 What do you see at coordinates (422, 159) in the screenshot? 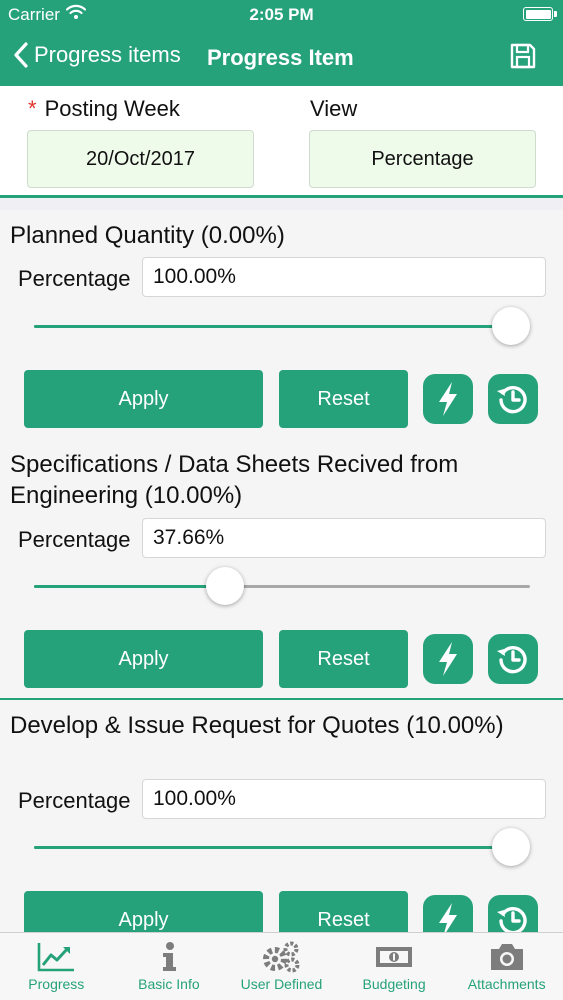
I see `view-field: Percentage` at bounding box center [422, 159].